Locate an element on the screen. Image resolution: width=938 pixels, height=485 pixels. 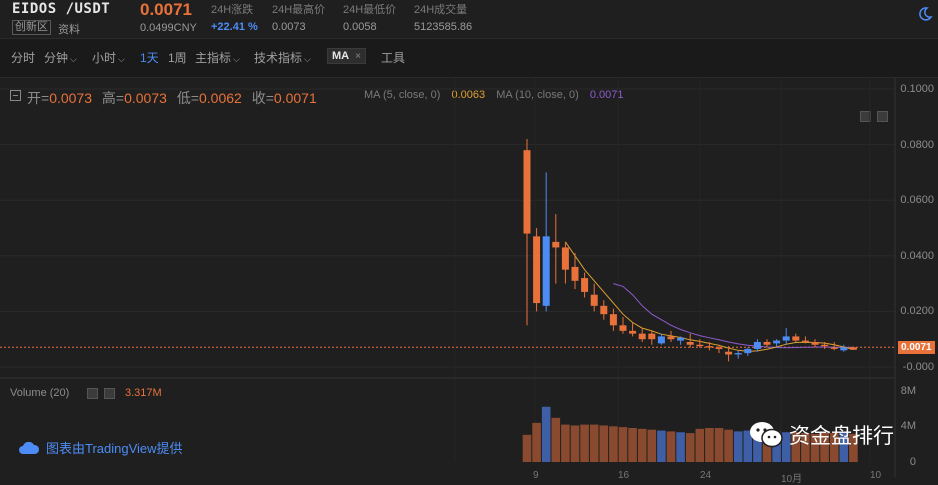
time-axis-label: 24 is located at coordinates (706, 475).